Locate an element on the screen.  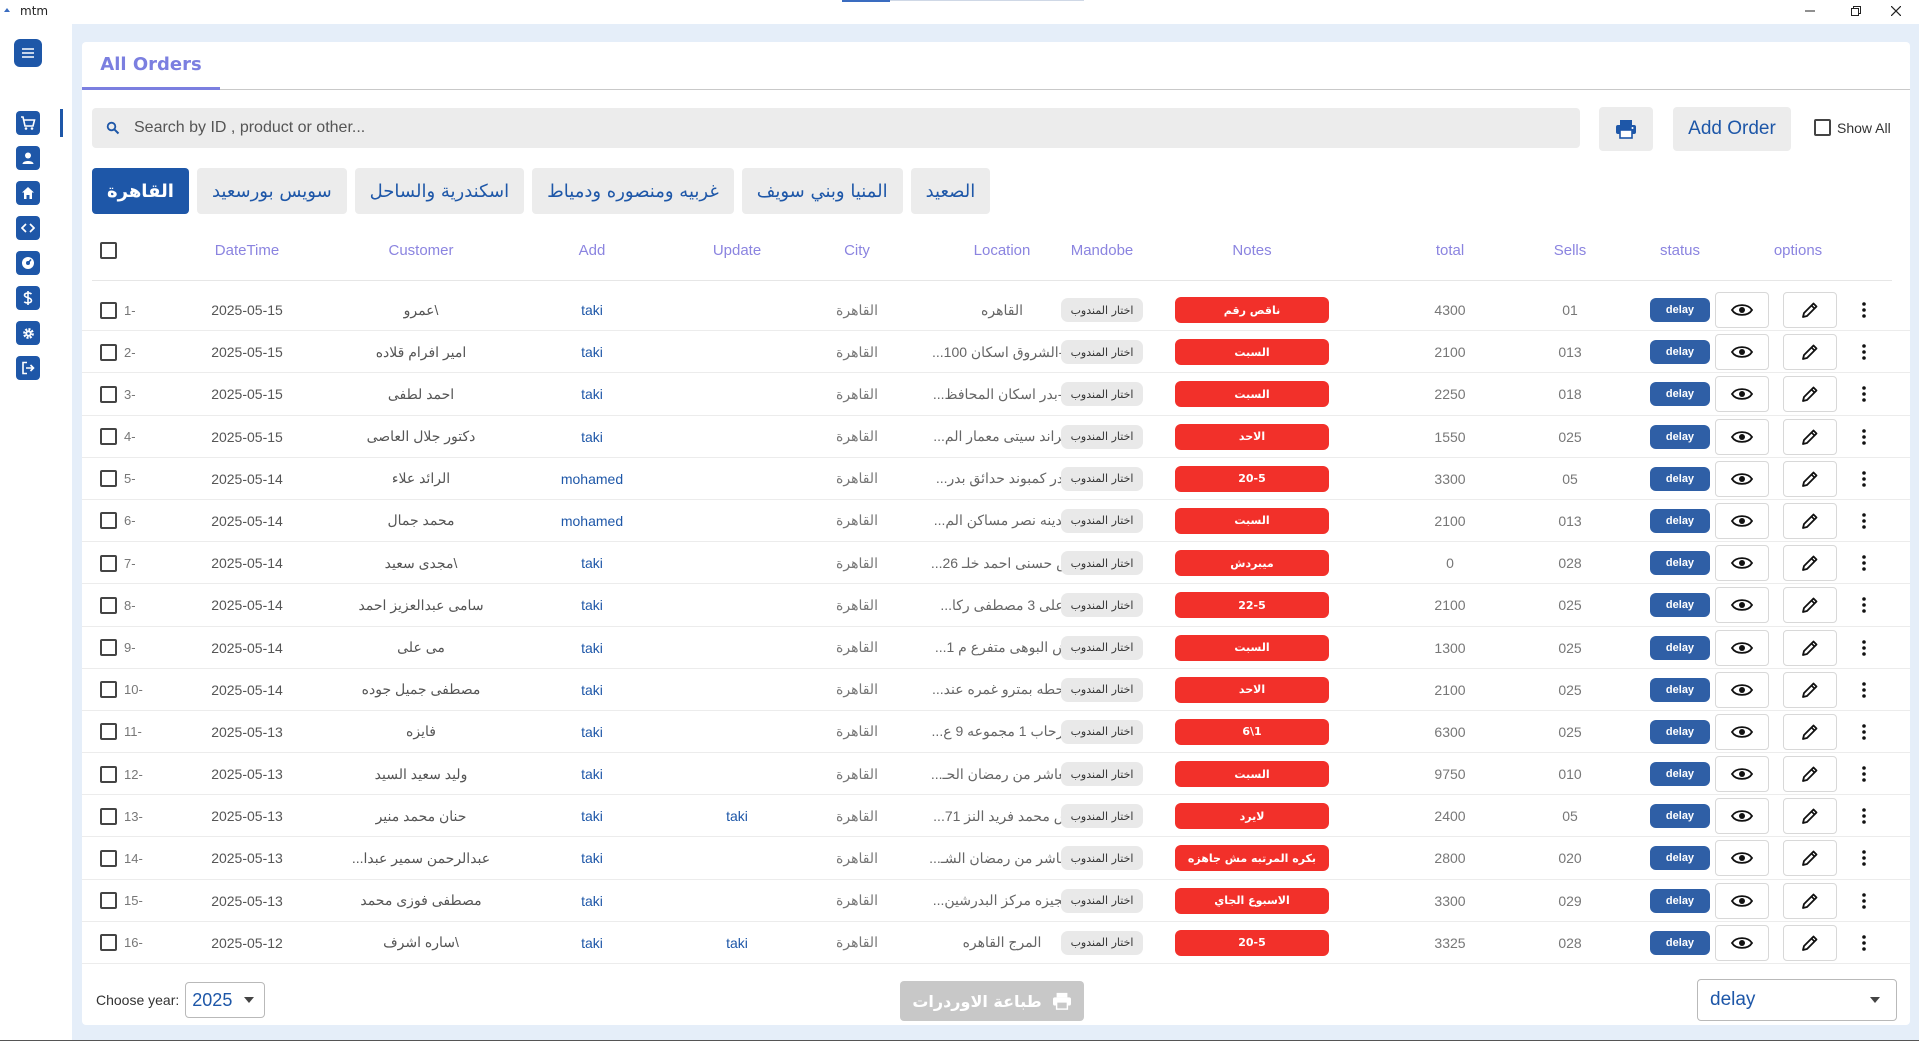
select-all-checkbox is located at coordinates (108, 250).